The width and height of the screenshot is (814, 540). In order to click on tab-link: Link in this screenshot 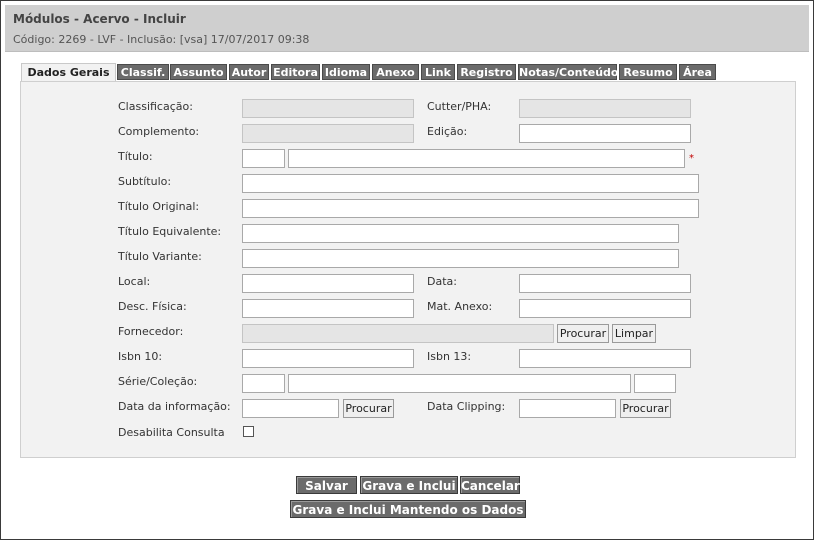, I will do `click(438, 72)`.